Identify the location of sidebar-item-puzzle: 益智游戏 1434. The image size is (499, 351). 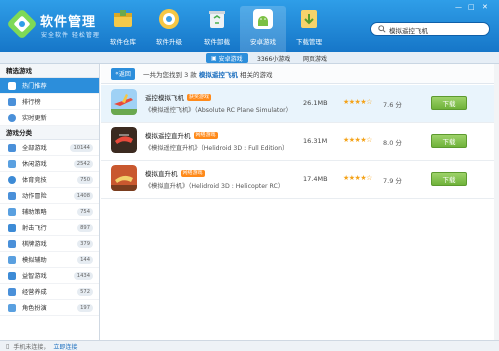
(49, 276).